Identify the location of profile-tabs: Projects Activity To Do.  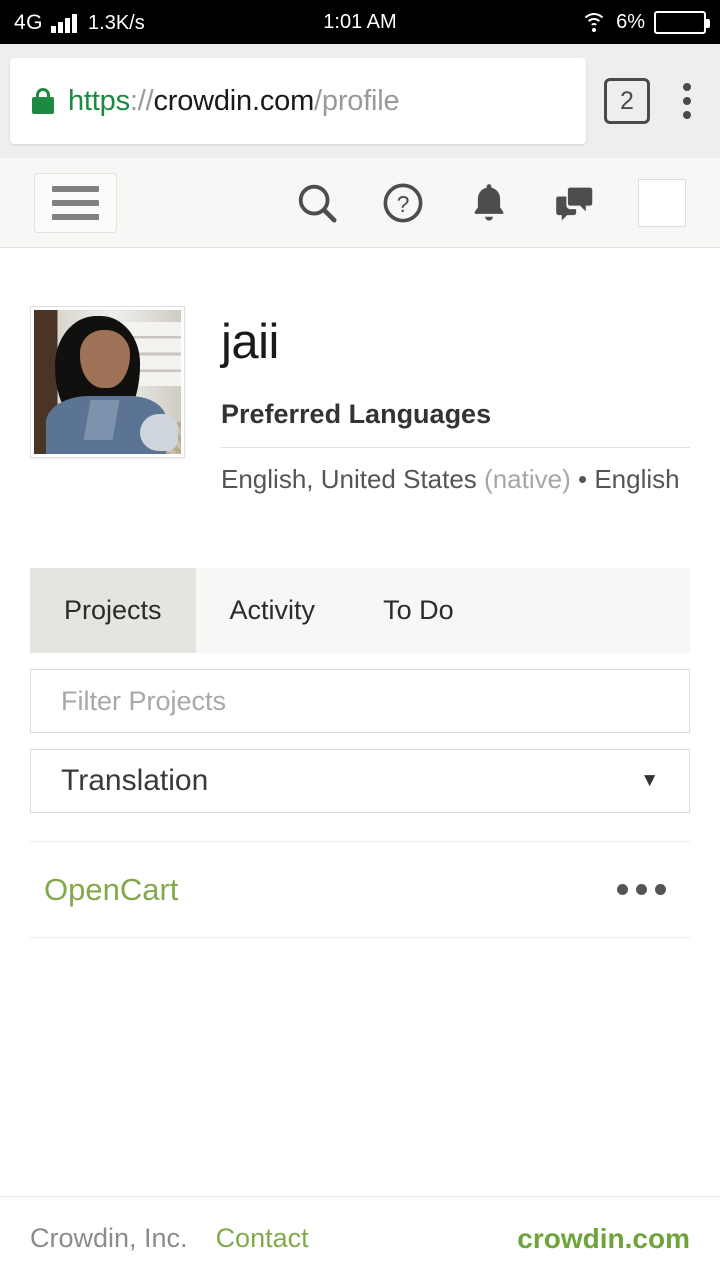
(360, 610).